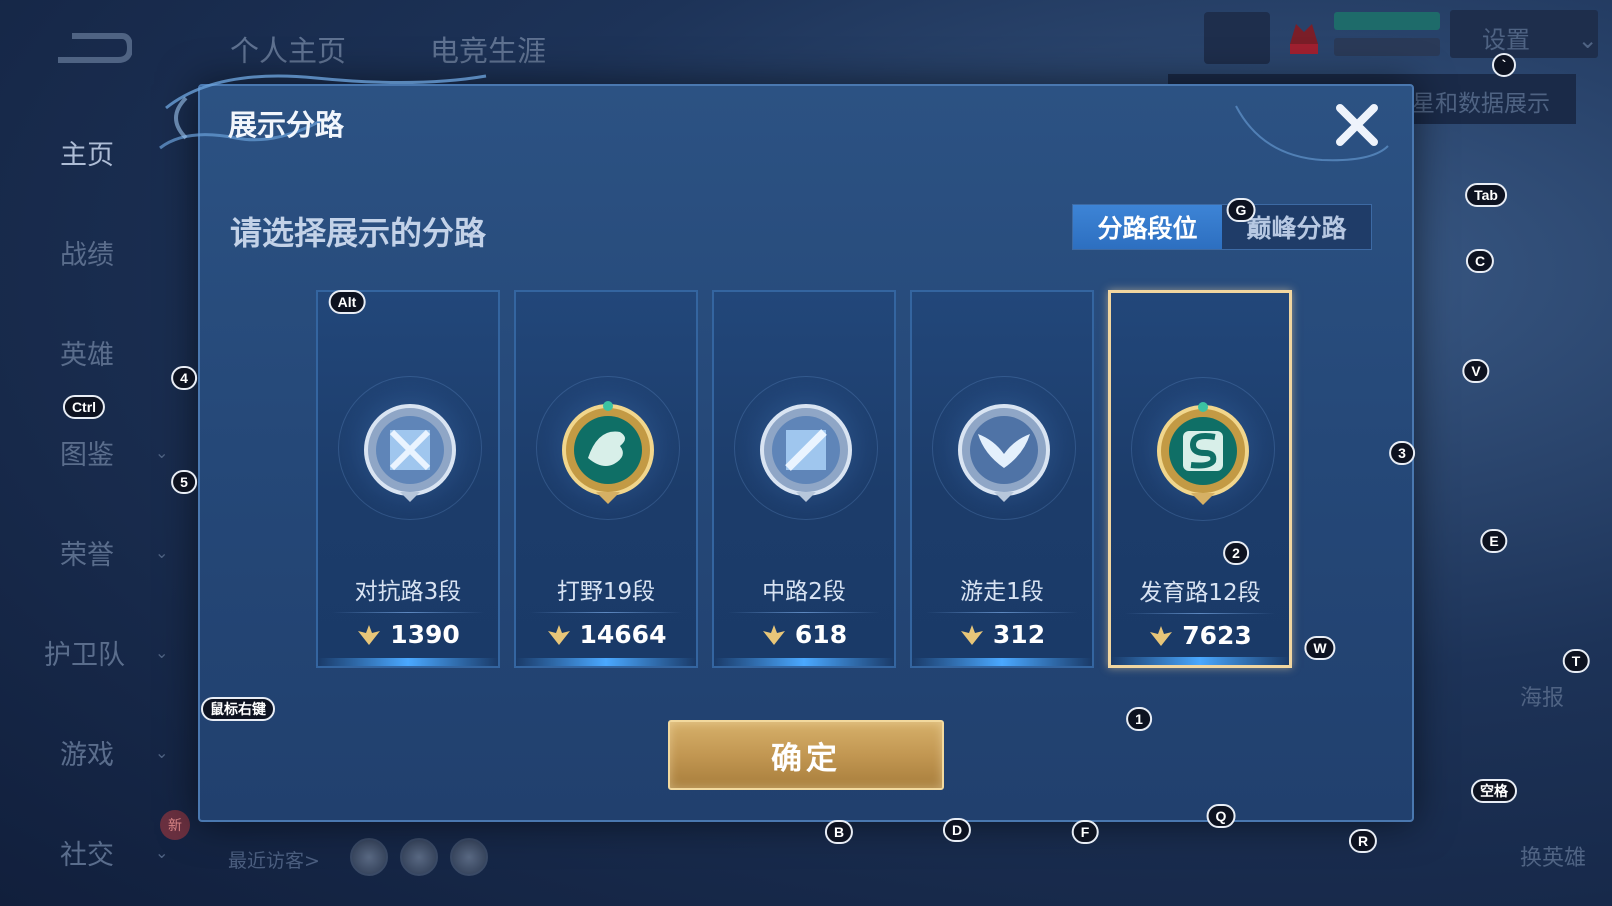 The height and width of the screenshot is (906, 1612). What do you see at coordinates (87, 555) in the screenshot?
I see `sidebar-item-label: 荣誉` at bounding box center [87, 555].